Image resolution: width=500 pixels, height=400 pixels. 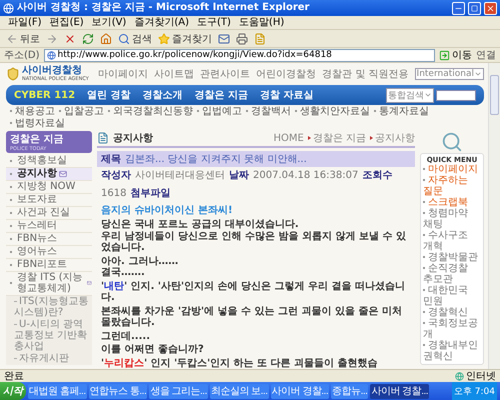 I want to click on sub-nav-link: 외국경찰최신동향, so click(x=150, y=112).